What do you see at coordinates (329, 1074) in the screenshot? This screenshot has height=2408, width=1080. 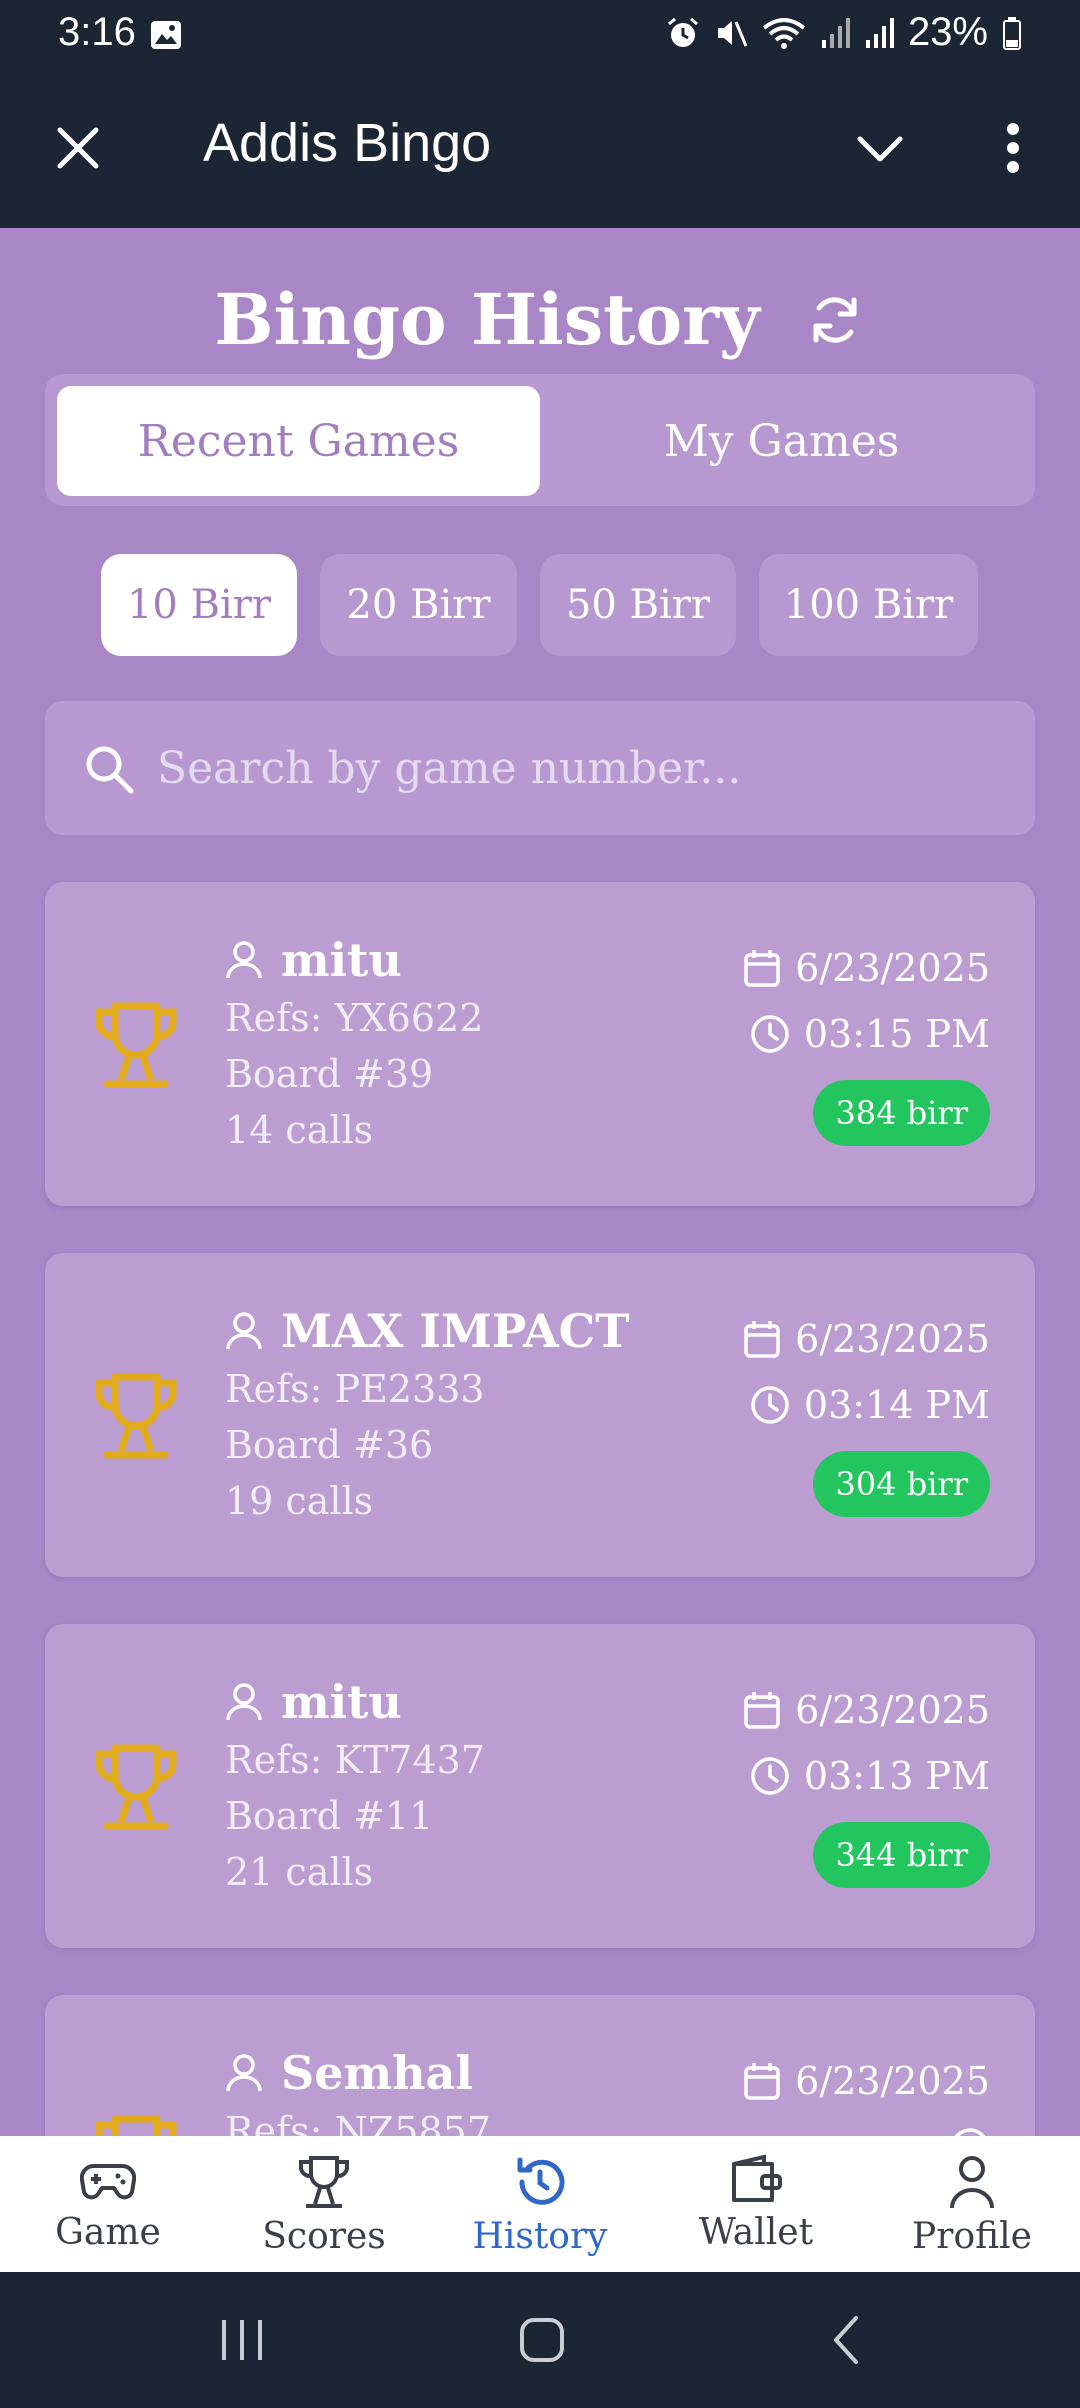 I see `board-number: Board #39` at bounding box center [329, 1074].